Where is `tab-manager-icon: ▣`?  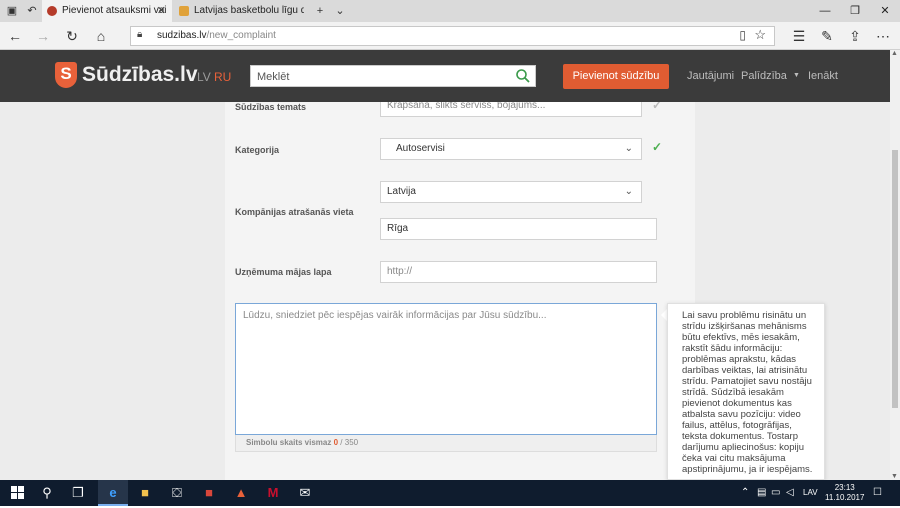 tab-manager-icon: ▣ is located at coordinates (12, 11).